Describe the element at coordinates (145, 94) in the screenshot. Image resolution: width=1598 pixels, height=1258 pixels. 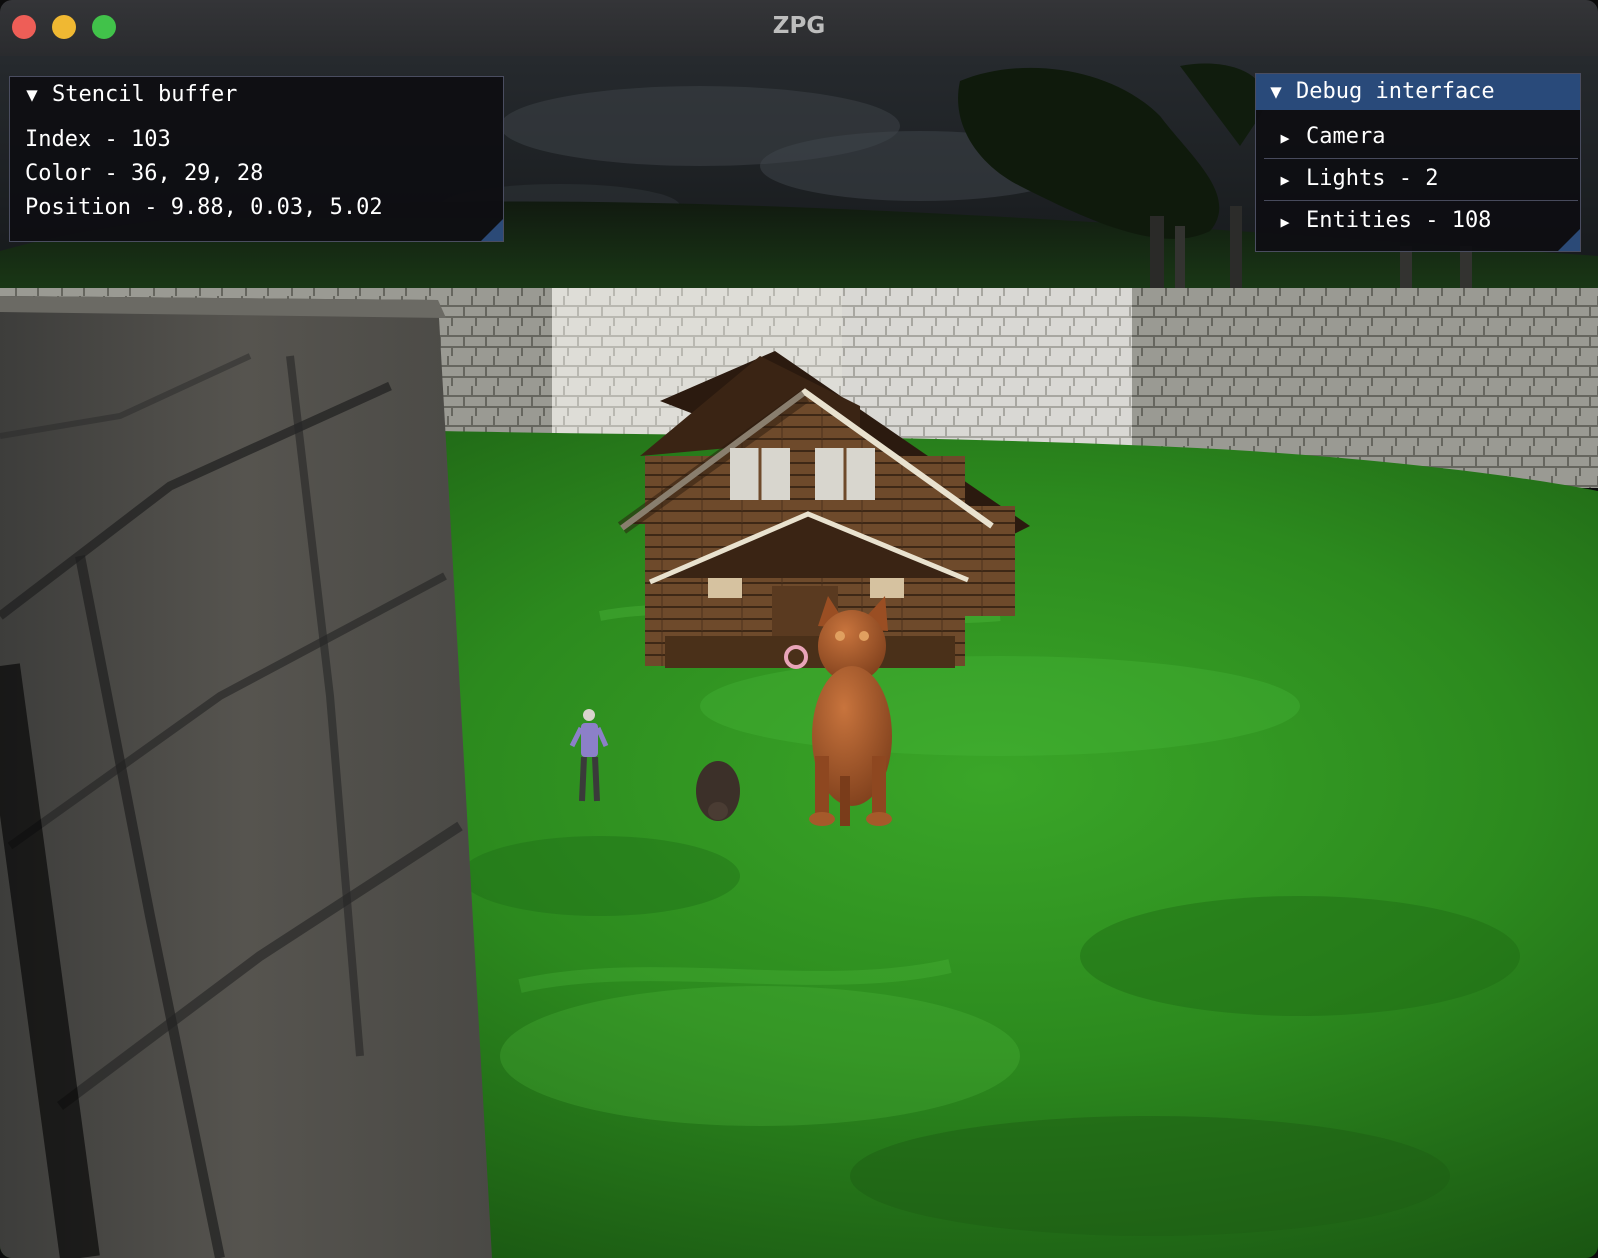
I see `stencil-panel-title: Stencil buffer` at that location.